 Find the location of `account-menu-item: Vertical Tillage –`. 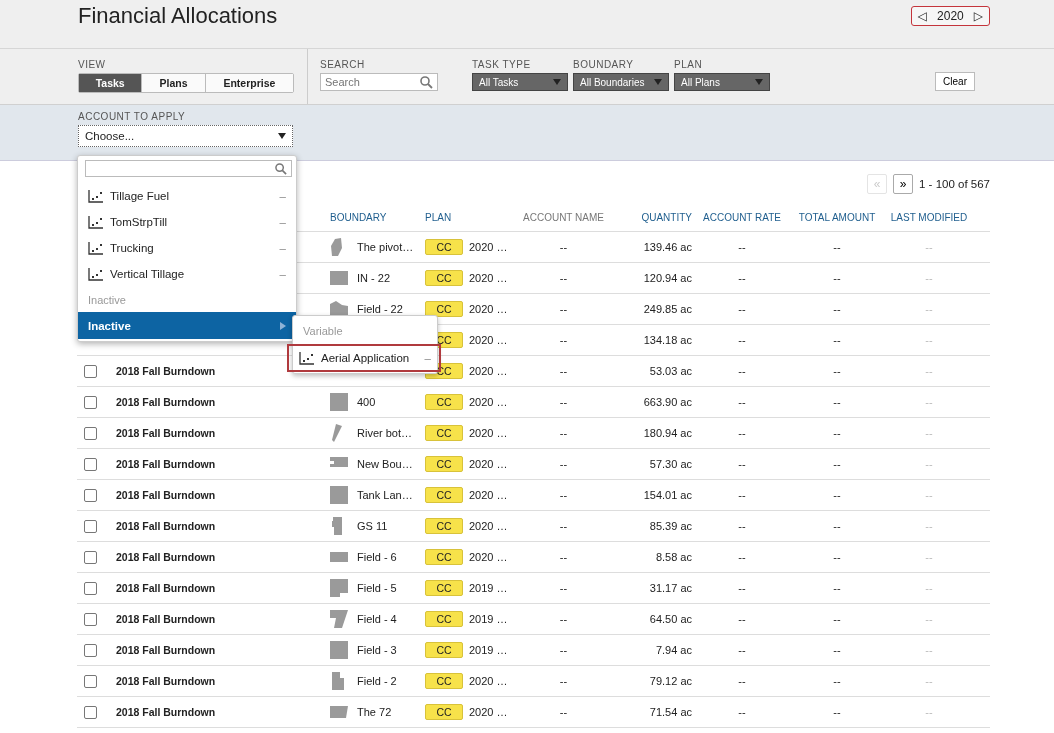

account-menu-item: Vertical Tillage – is located at coordinates (187, 274).